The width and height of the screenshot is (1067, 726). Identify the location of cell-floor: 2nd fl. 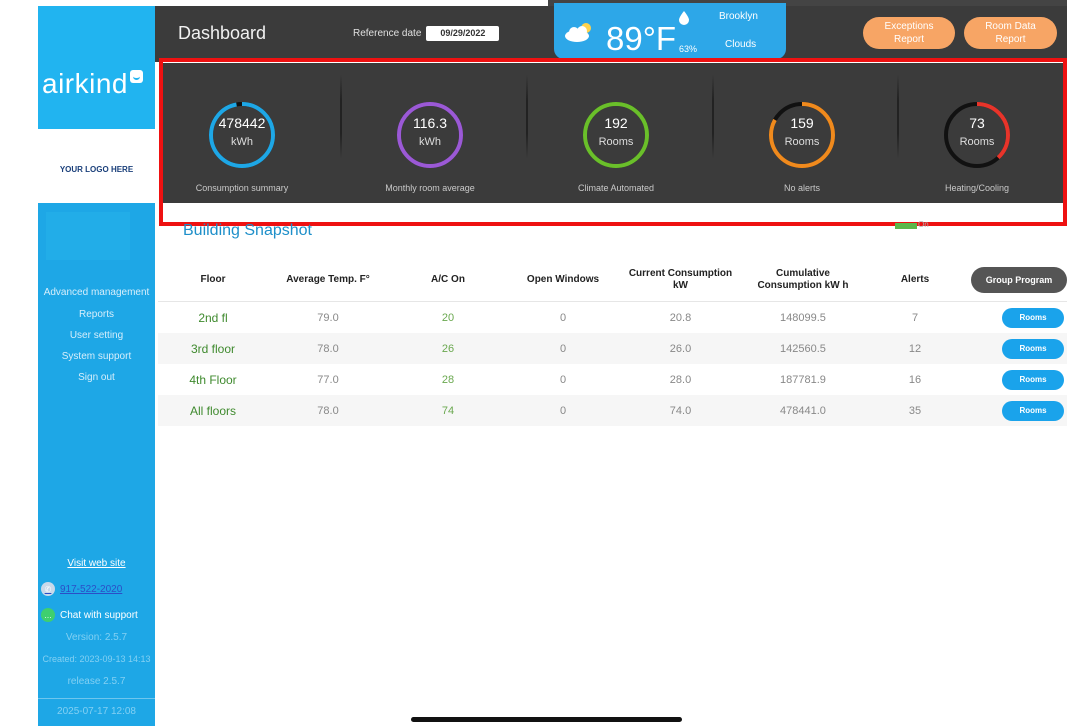
(213, 318).